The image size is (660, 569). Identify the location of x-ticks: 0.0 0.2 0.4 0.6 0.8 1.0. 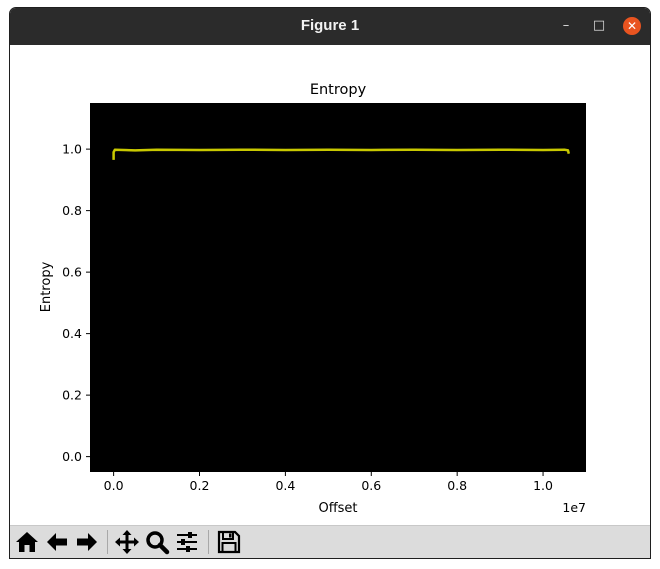
(328, 482).